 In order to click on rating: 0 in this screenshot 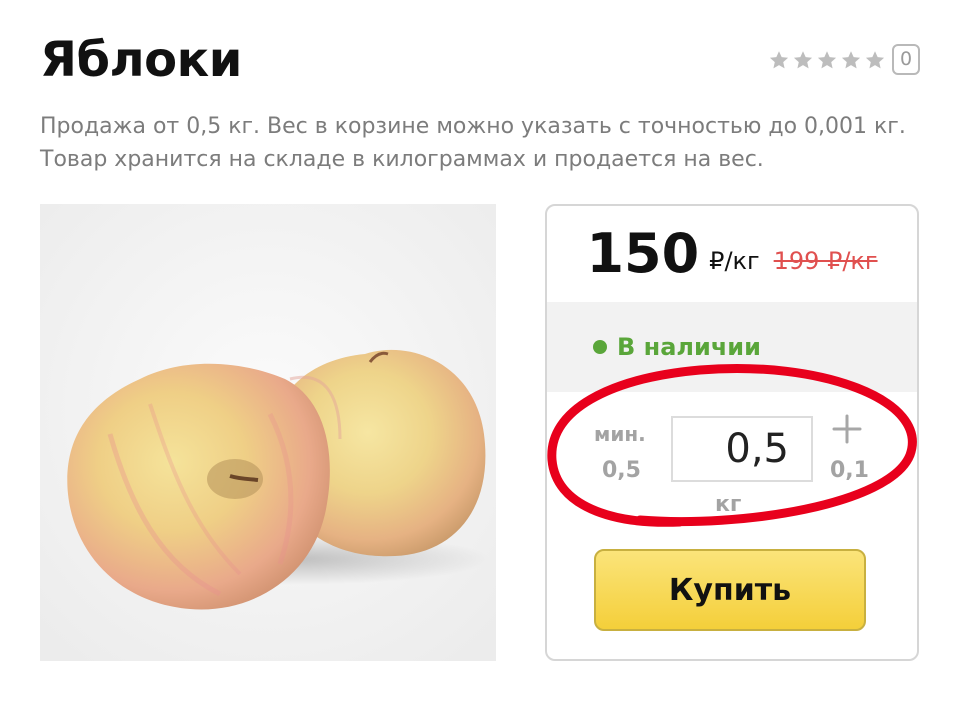, I will do `click(844, 59)`.